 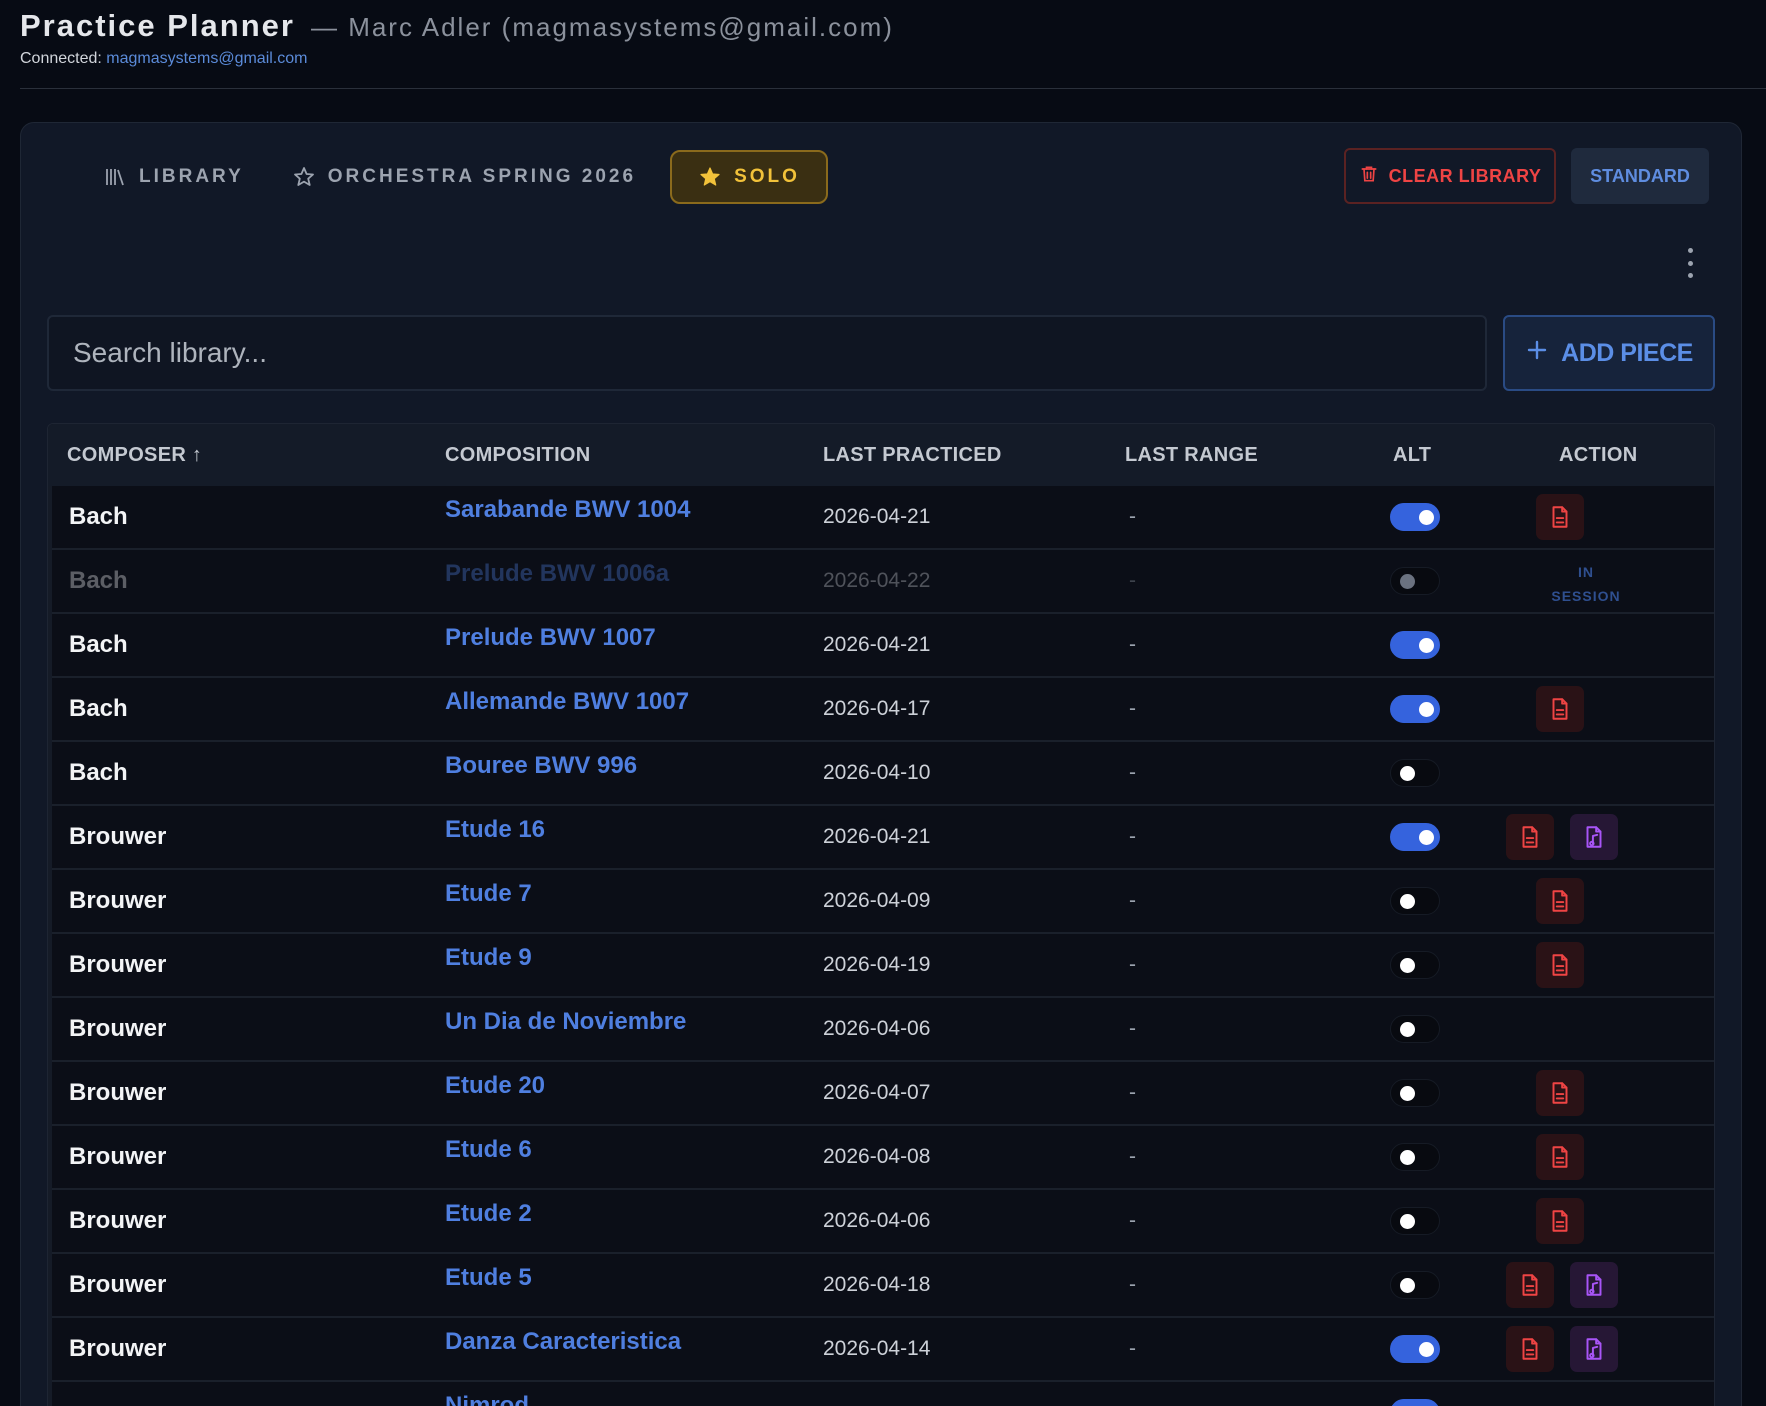 I want to click on last-practiced-cell: 2026-04-08, so click(x=877, y=1156).